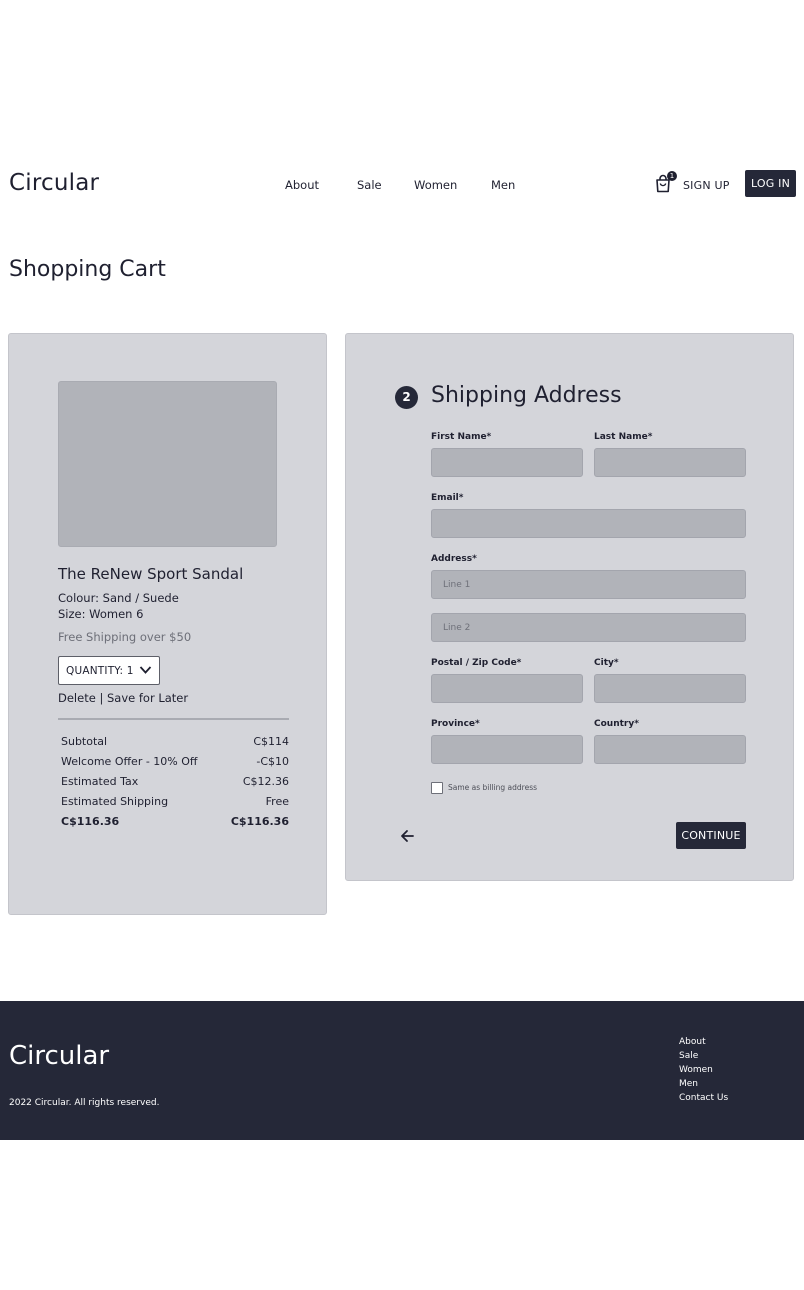  What do you see at coordinates (437, 788) in the screenshot?
I see `same-billing-checkbox` at bounding box center [437, 788].